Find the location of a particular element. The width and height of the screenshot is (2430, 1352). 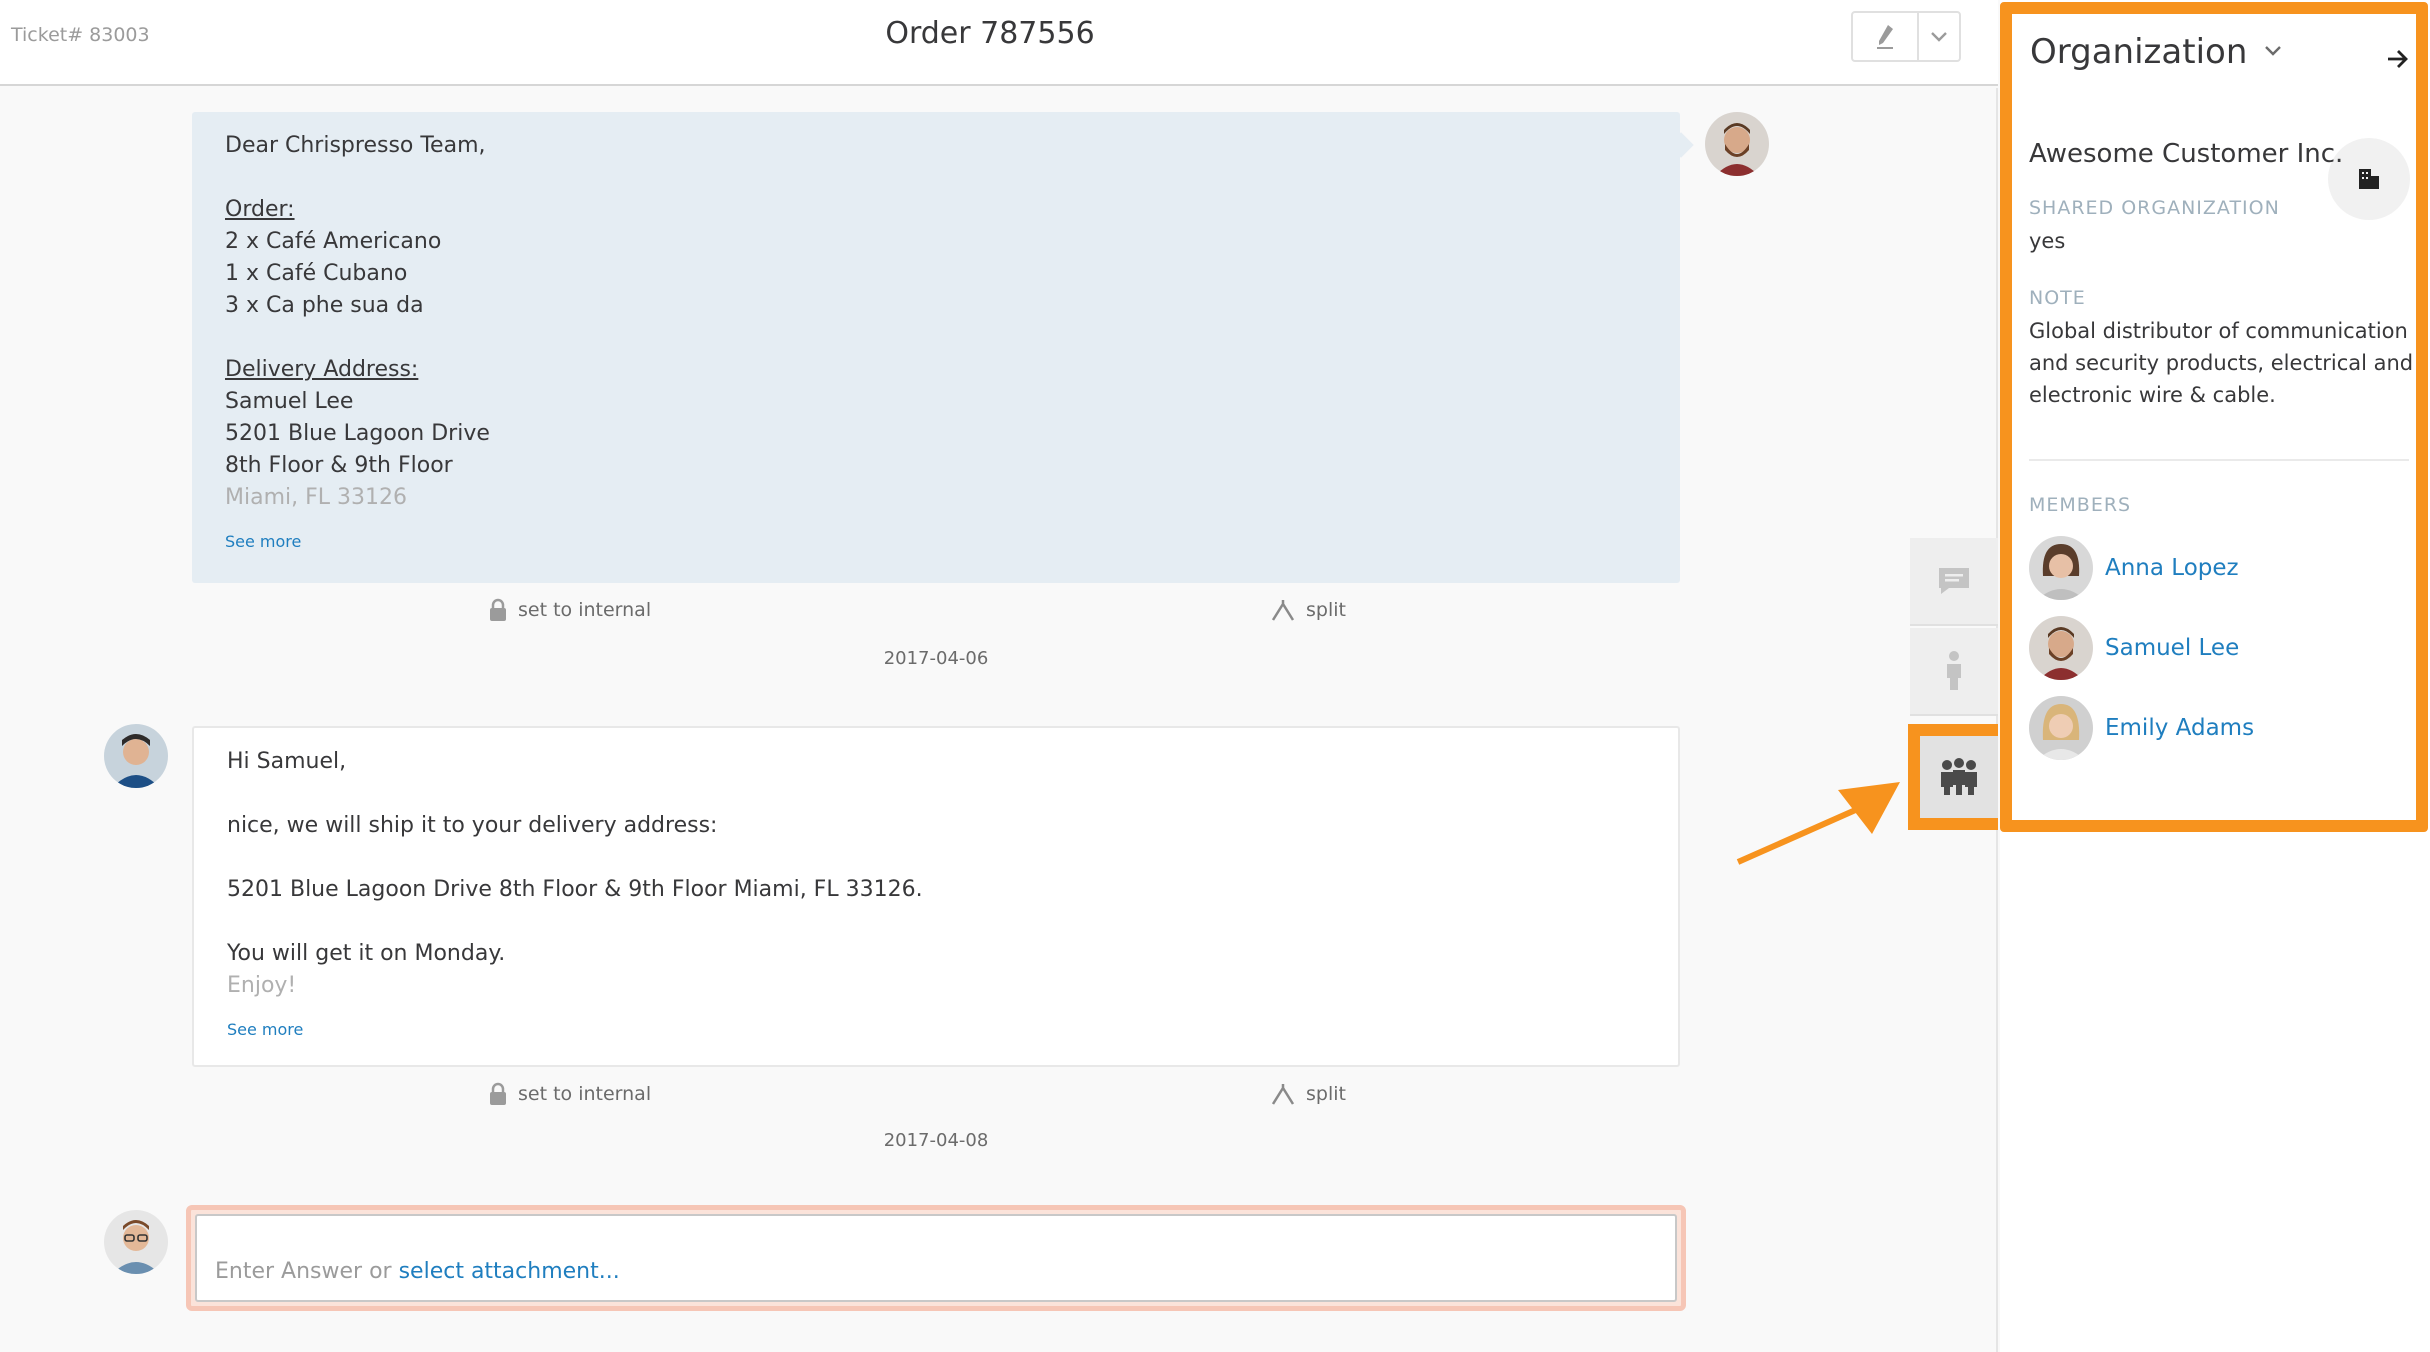

article-date: 2017-04-06 is located at coordinates (936, 658).